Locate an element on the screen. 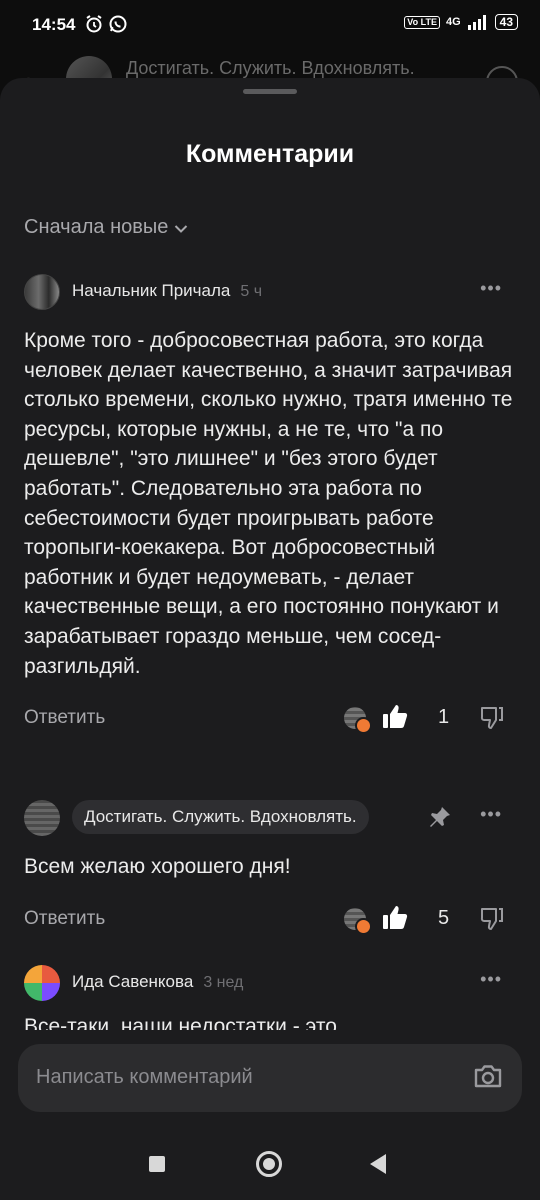 This screenshot has height=1200, width=540. sheet-title: Комментарии is located at coordinates (270, 154).